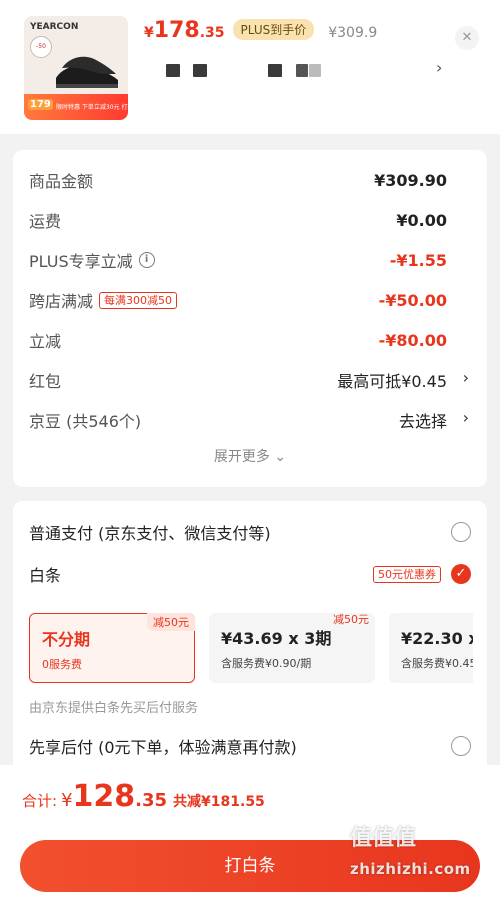  What do you see at coordinates (353, 33) in the screenshot?
I see `original-price: ¥309.9` at bounding box center [353, 33].